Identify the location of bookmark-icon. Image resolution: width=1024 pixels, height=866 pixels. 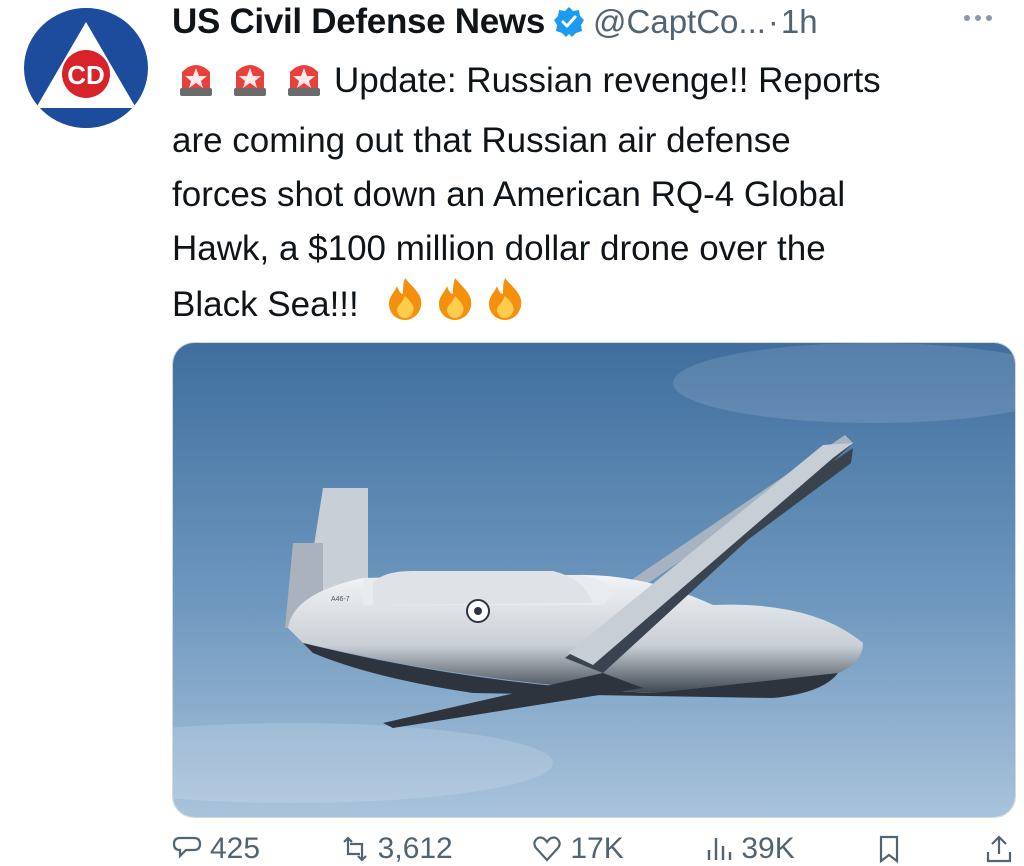
(889, 849).